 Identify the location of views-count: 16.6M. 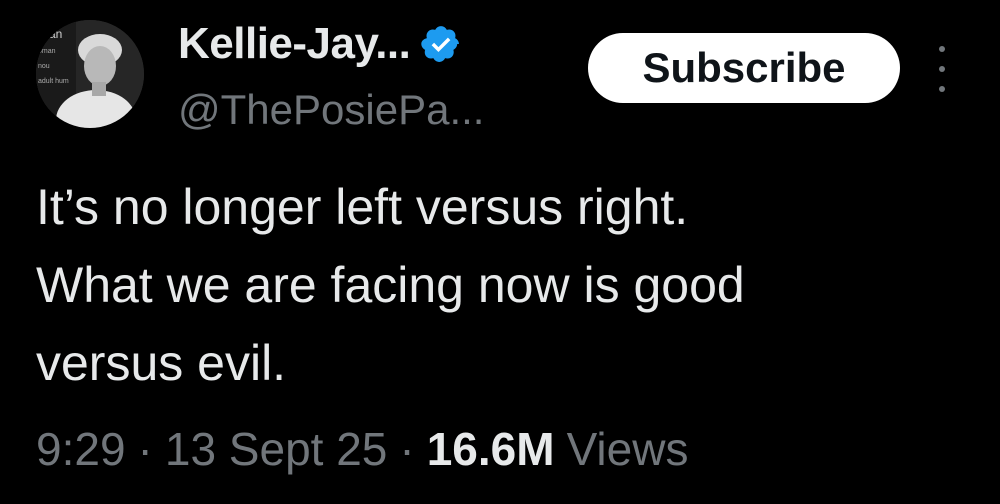
(491, 449).